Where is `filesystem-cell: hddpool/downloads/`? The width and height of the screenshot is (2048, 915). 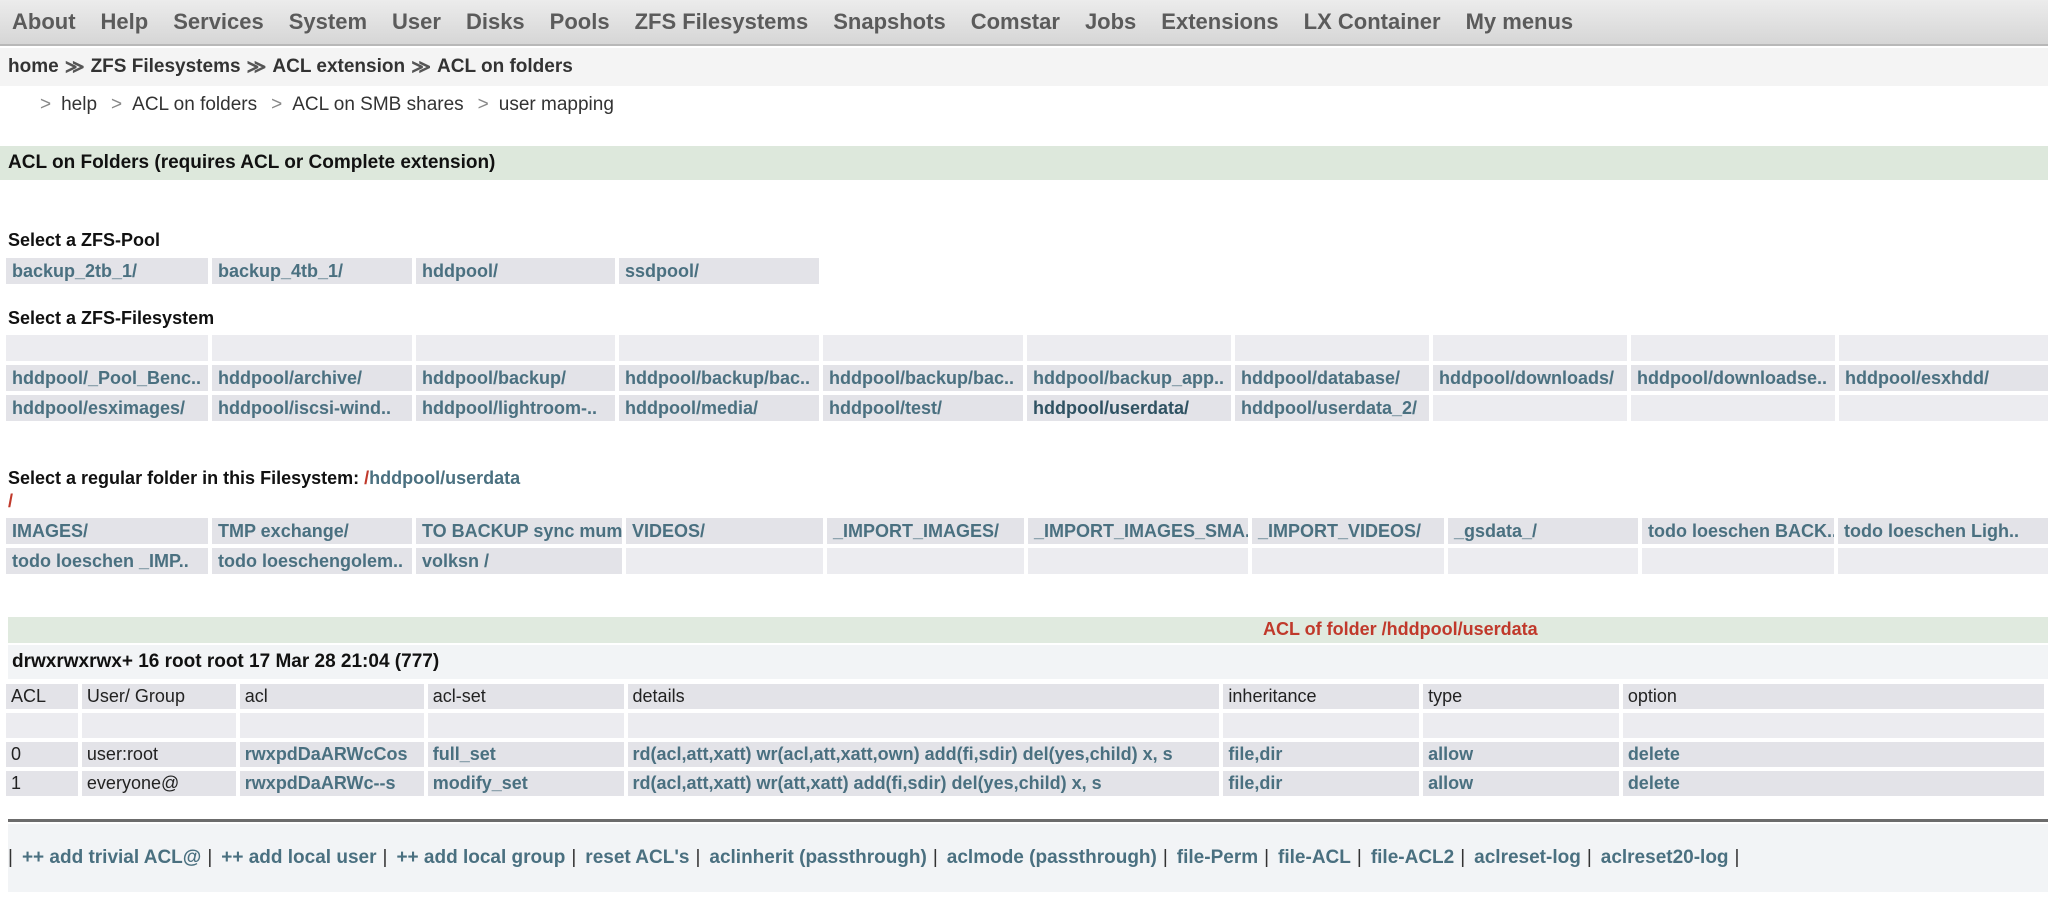
filesystem-cell: hddpool/downloads/ is located at coordinates (1530, 378).